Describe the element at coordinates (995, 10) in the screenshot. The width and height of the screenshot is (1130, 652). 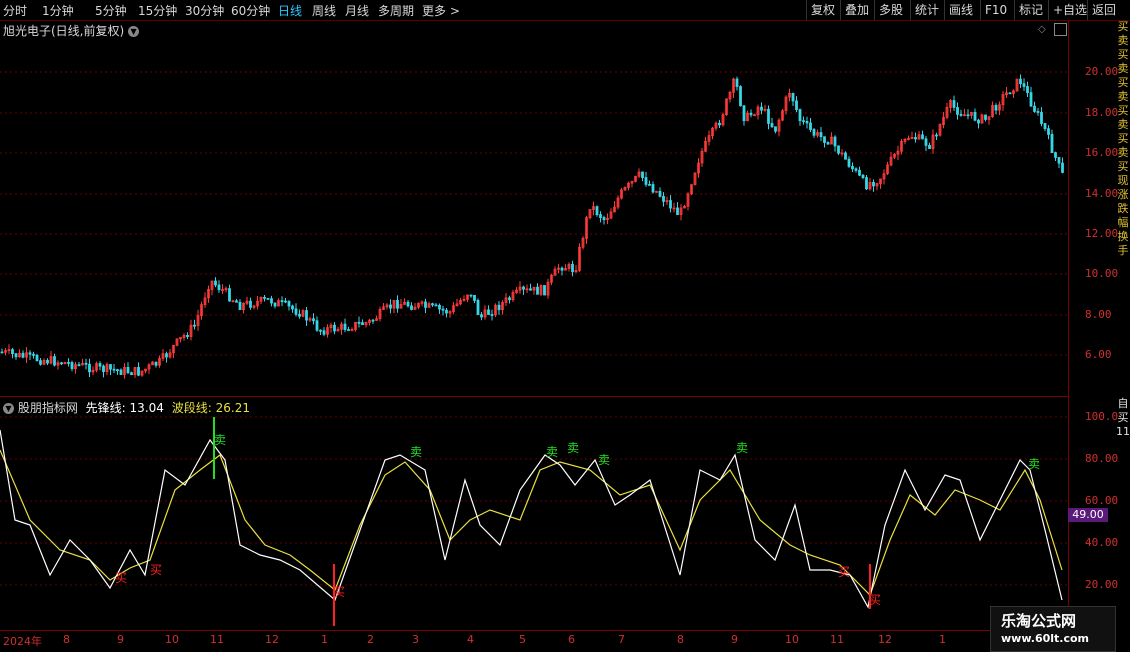
I see `f10-button: F10` at that location.